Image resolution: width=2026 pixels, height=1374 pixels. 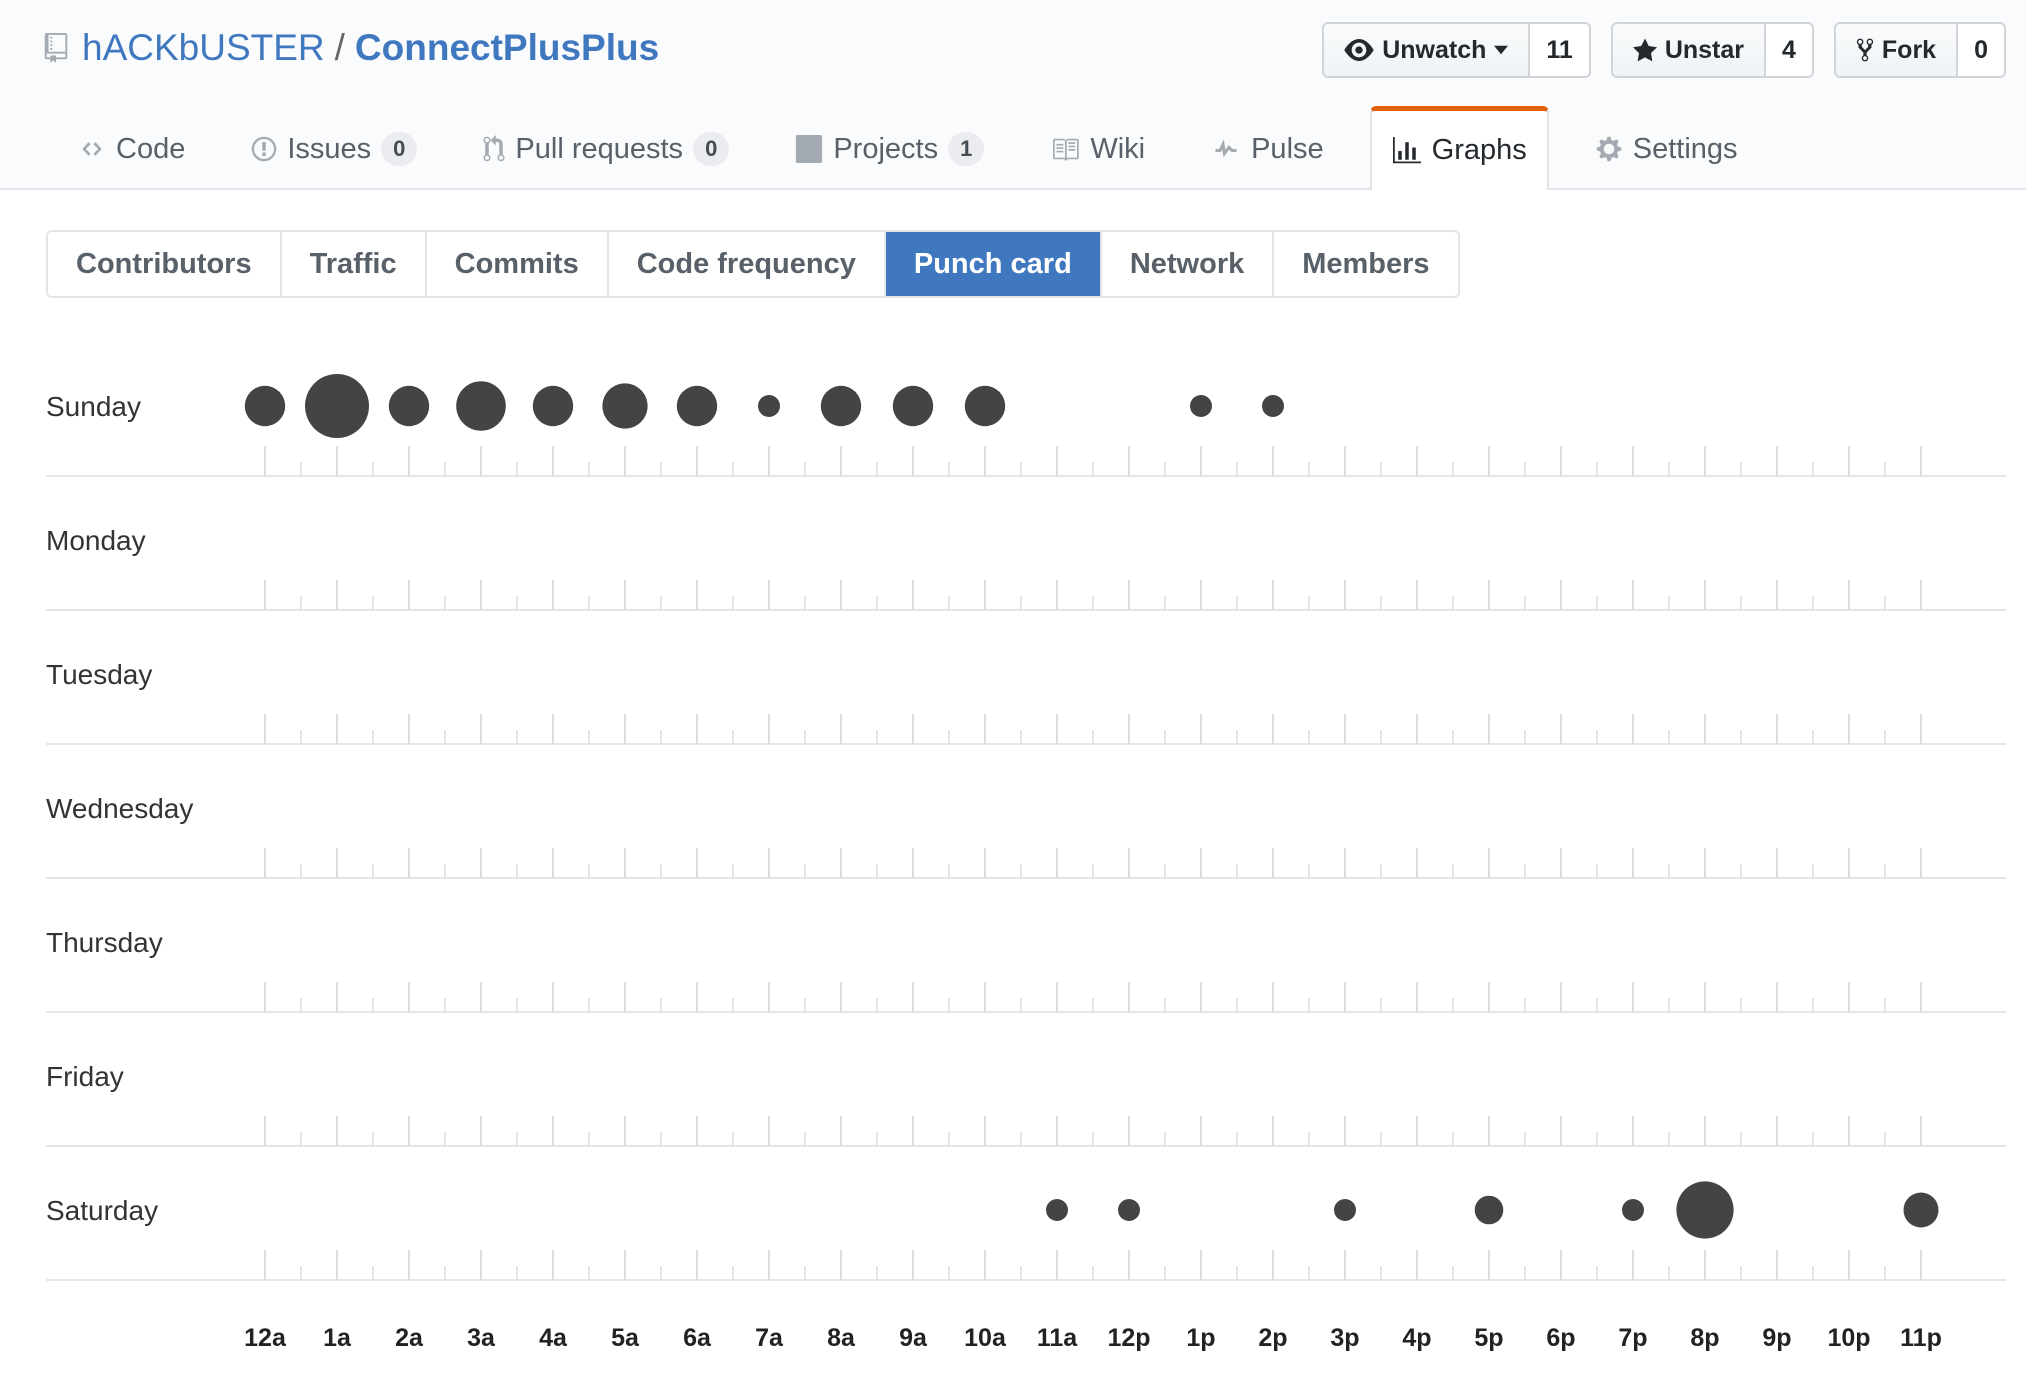 What do you see at coordinates (1865, 50) in the screenshot?
I see `fork-icon` at bounding box center [1865, 50].